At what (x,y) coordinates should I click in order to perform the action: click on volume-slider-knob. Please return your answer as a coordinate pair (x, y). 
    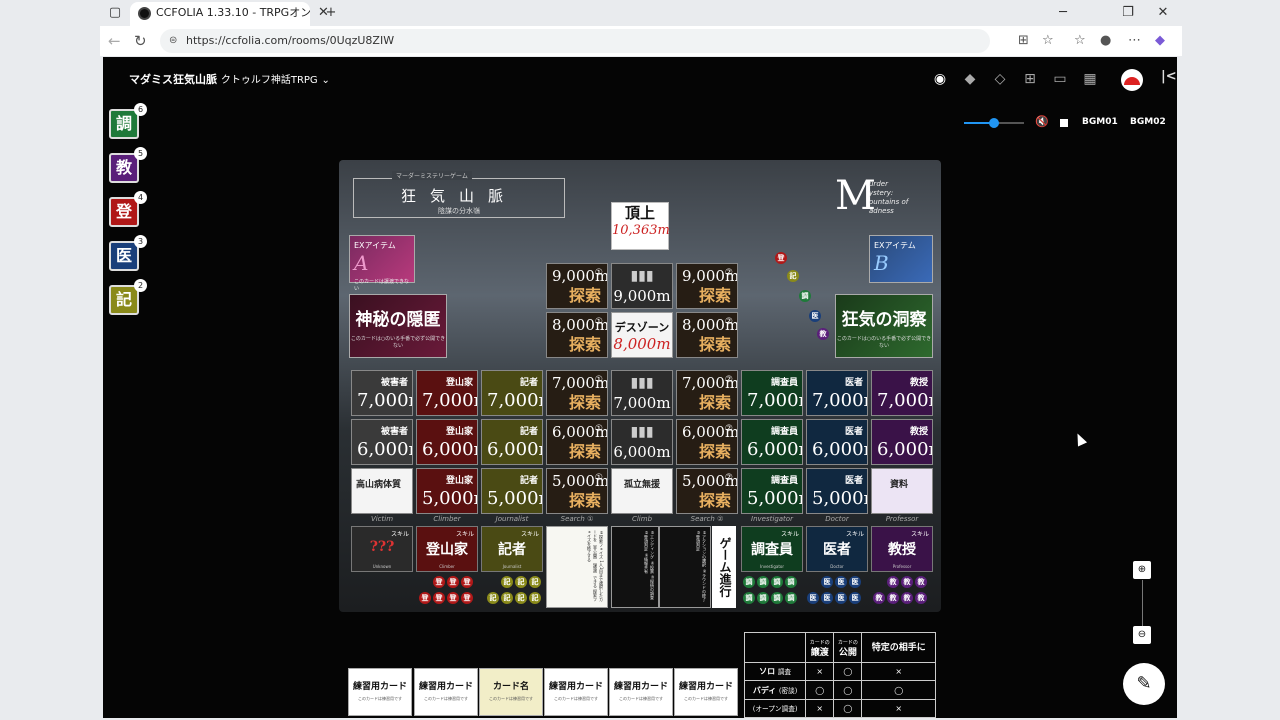
    Looking at the image, I should click on (994, 123).